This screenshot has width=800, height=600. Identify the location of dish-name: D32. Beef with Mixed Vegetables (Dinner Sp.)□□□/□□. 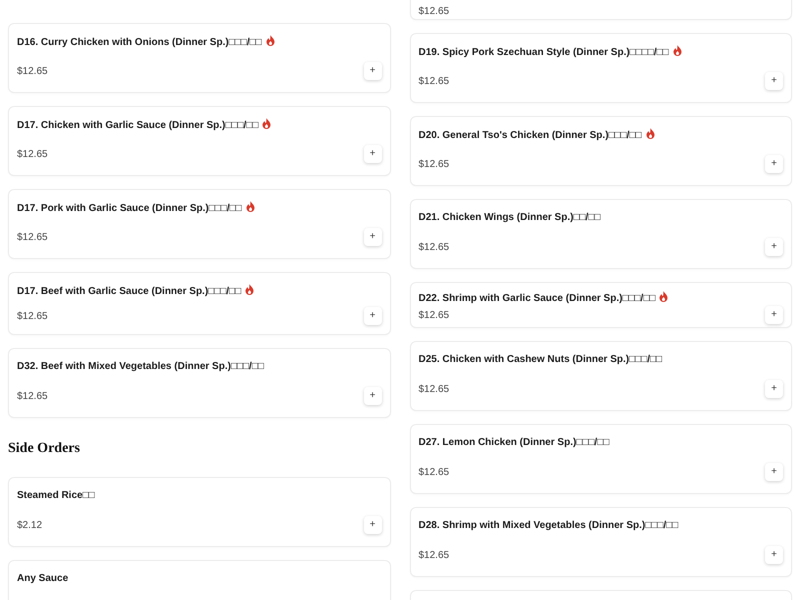
(141, 367).